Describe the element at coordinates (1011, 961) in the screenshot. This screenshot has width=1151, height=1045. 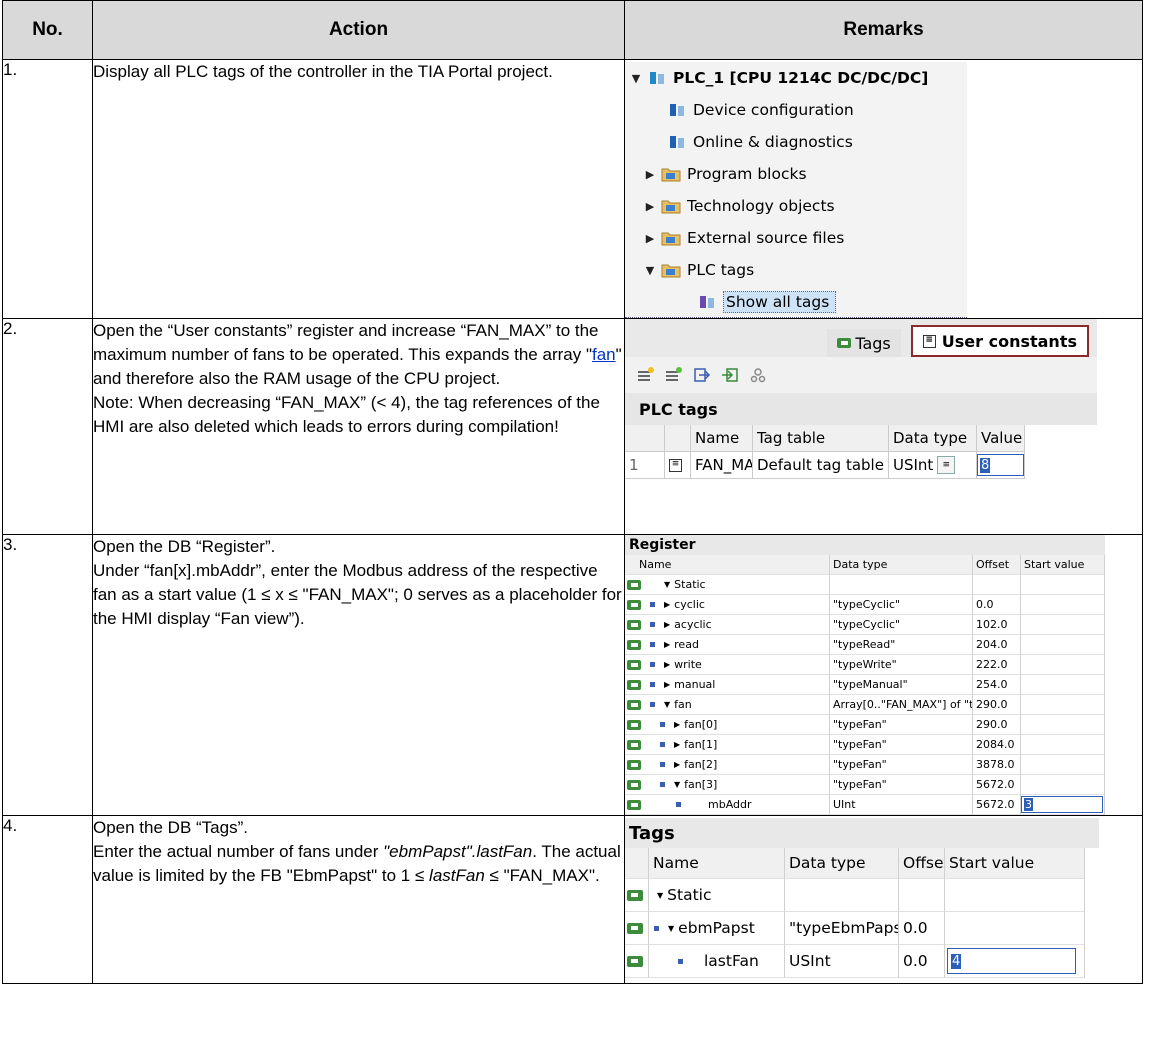
I see `start-value-input: 4` at that location.